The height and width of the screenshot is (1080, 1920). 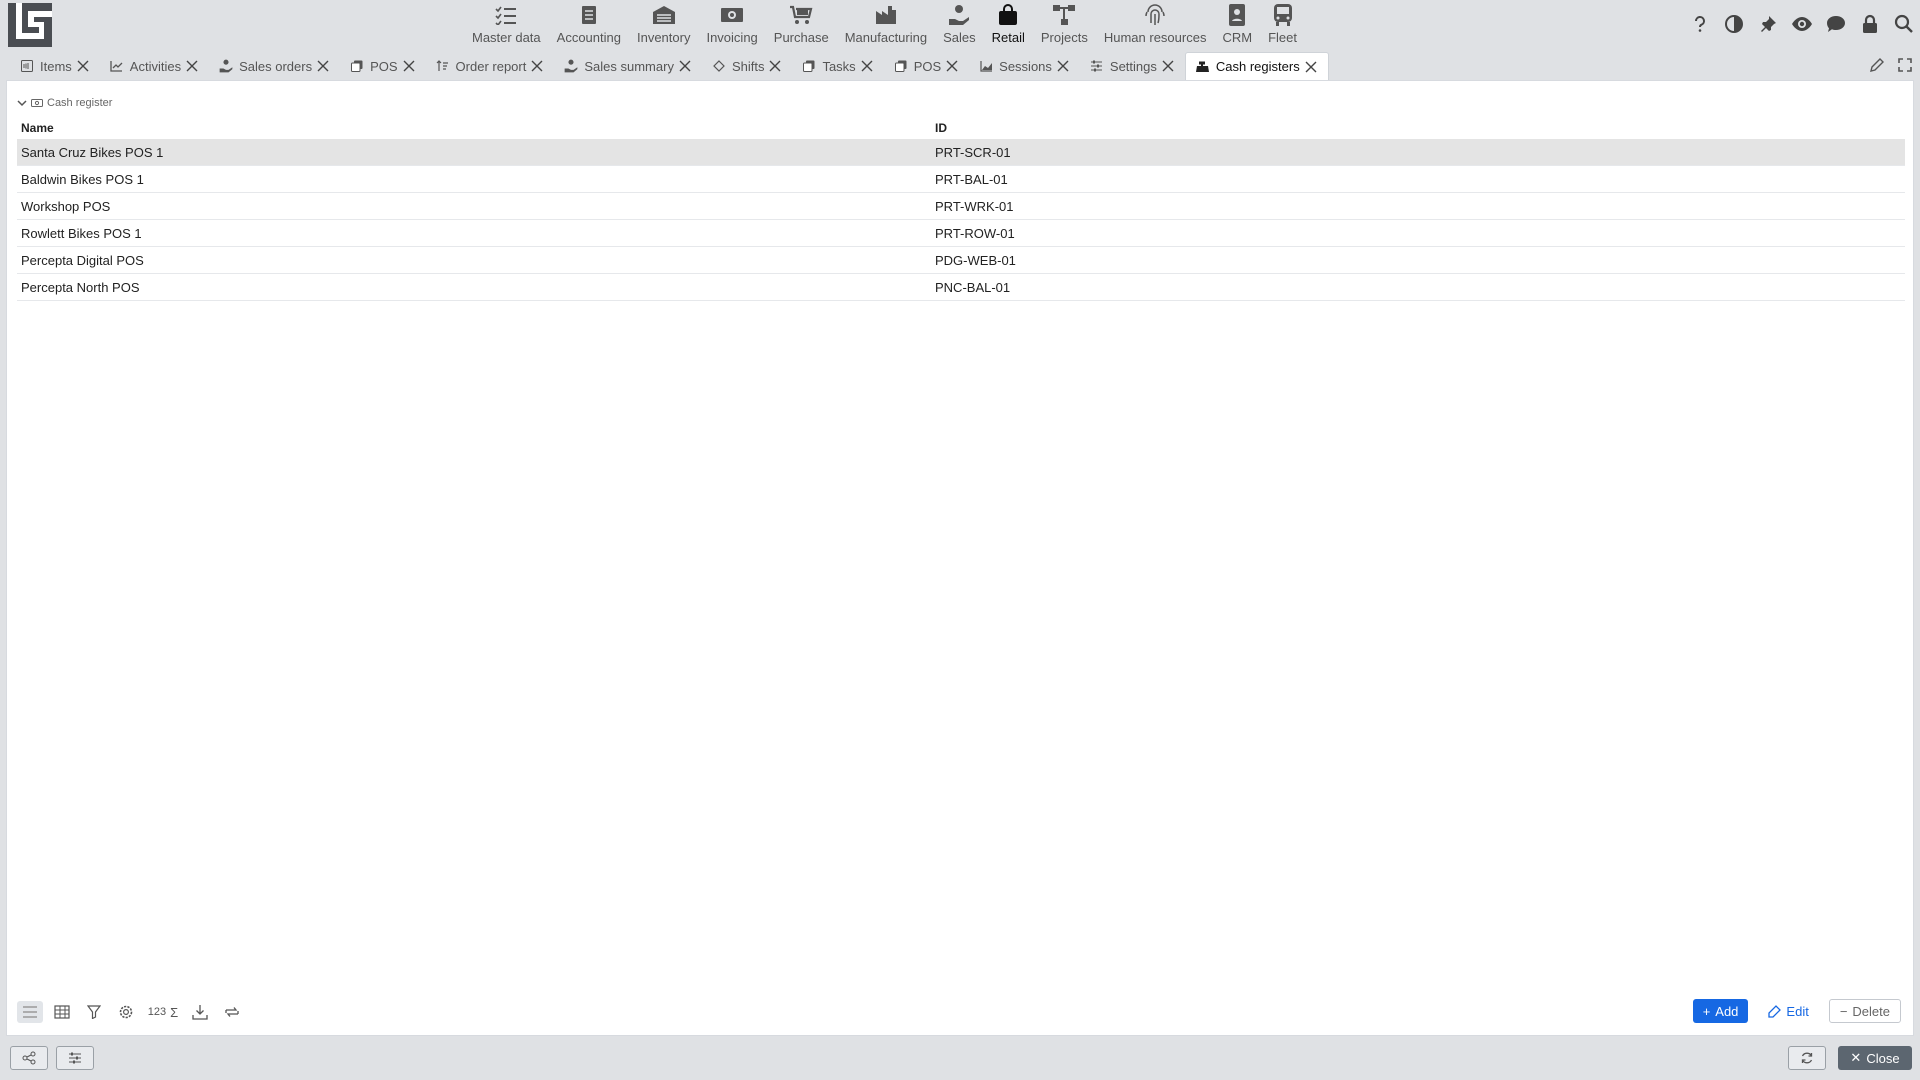 What do you see at coordinates (1797, 1011) in the screenshot?
I see `edit-label: Edit` at bounding box center [1797, 1011].